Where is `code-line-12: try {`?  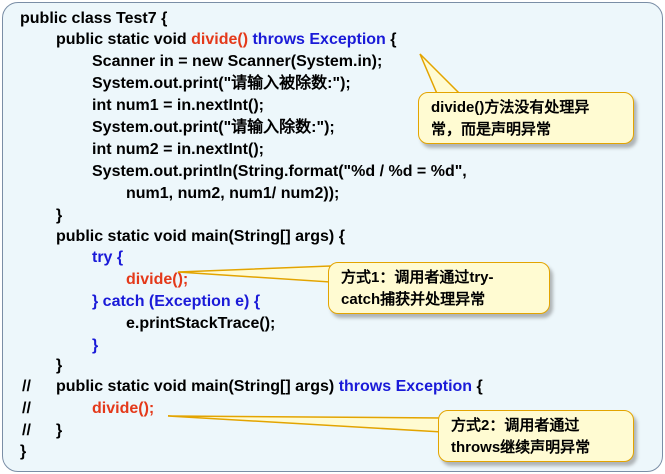 code-line-12: try { is located at coordinates (108, 257).